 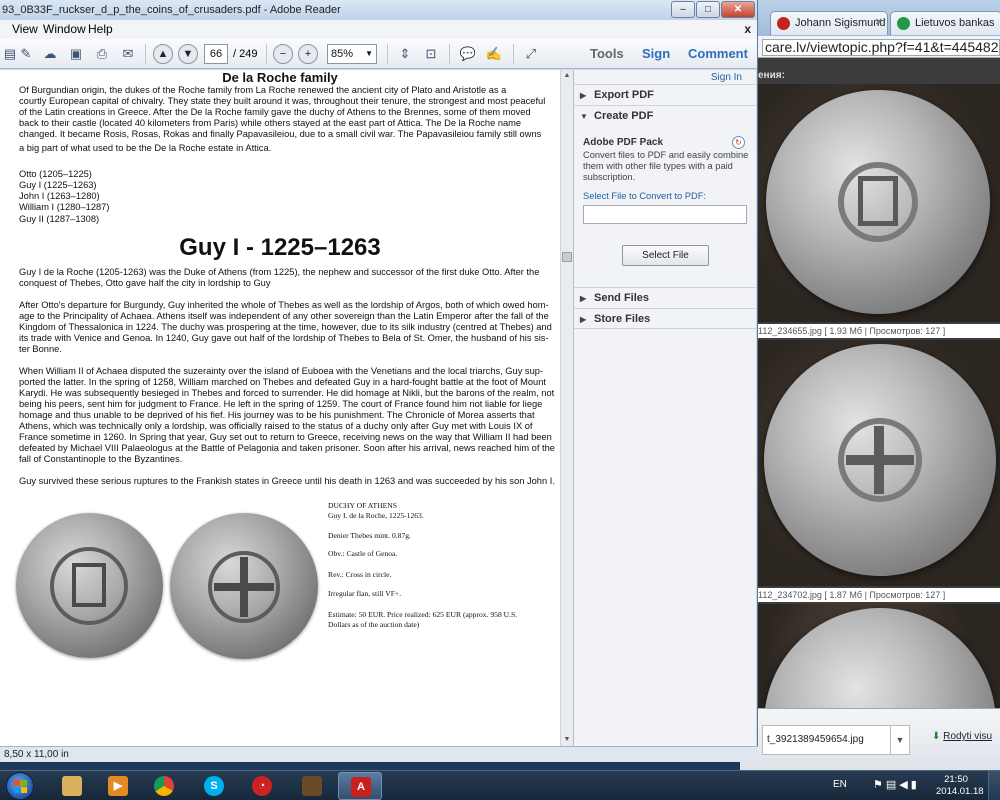 I want to click on windows-logo-icon, so click(x=21, y=787).